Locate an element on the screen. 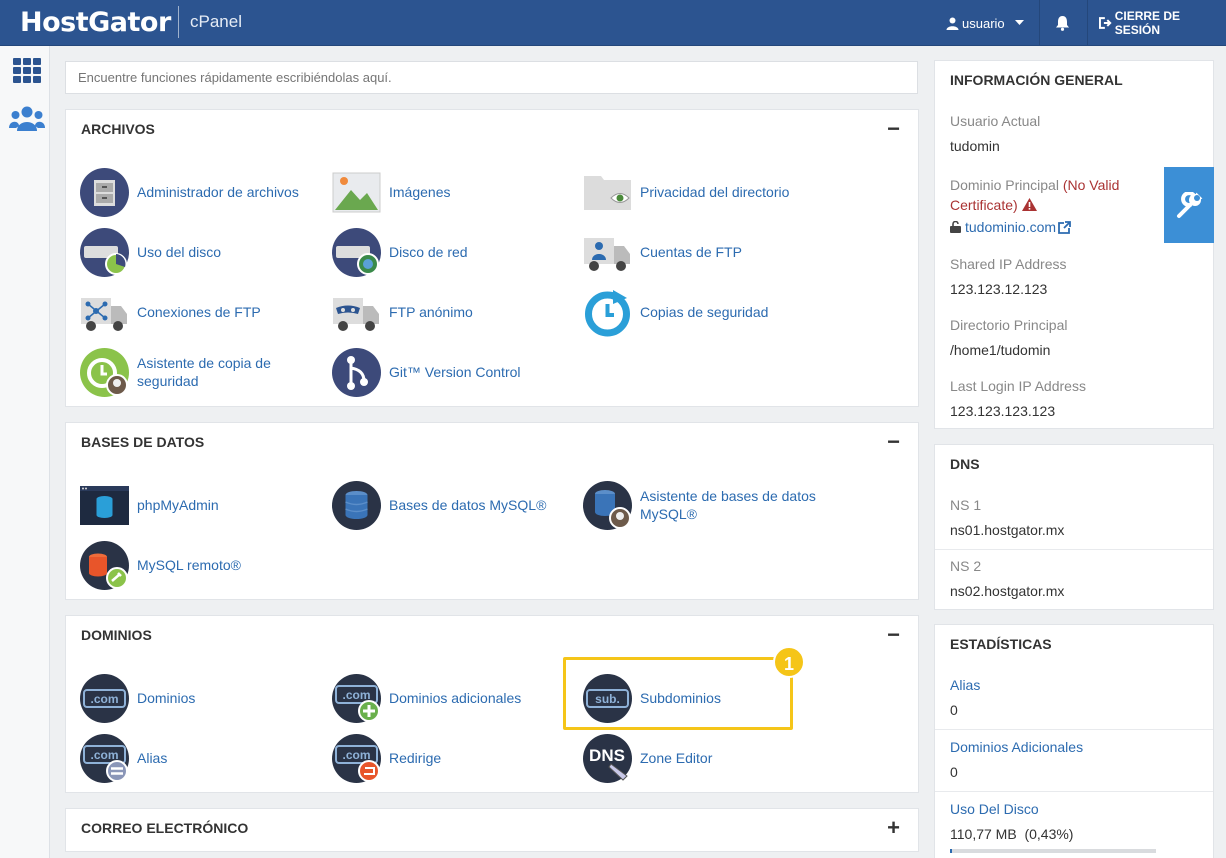  left-sidebar is located at coordinates (25, 452).